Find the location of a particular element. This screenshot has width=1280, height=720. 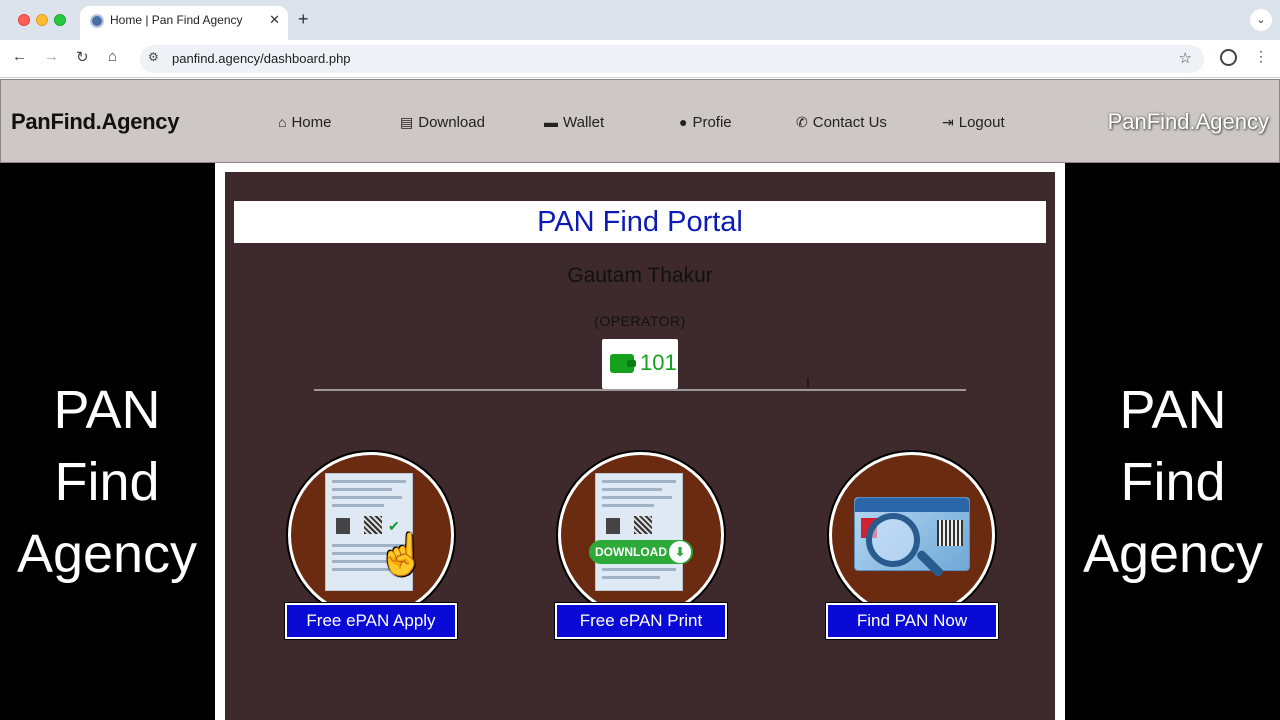

service-epan-print: DOWNLOAD ⬇ Free ePAN Print is located at coordinates (641, 547).